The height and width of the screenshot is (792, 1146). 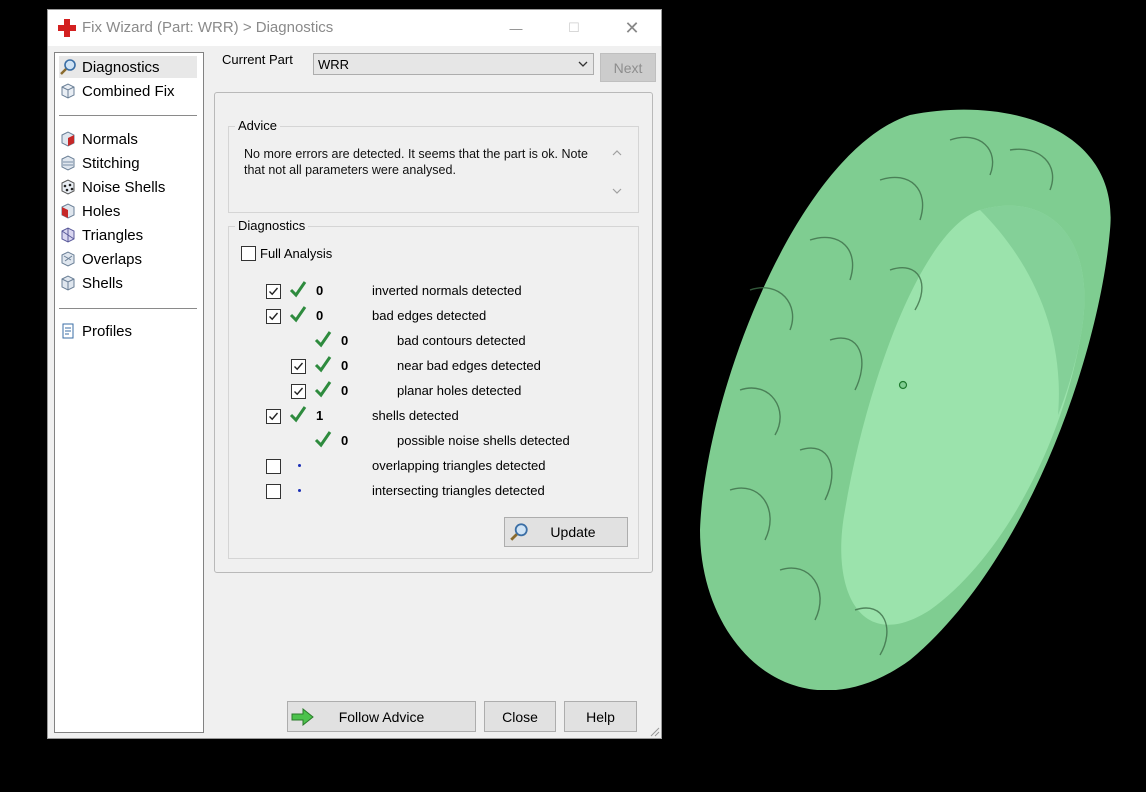 What do you see at coordinates (128, 115) in the screenshot?
I see `sidebar-divider` at bounding box center [128, 115].